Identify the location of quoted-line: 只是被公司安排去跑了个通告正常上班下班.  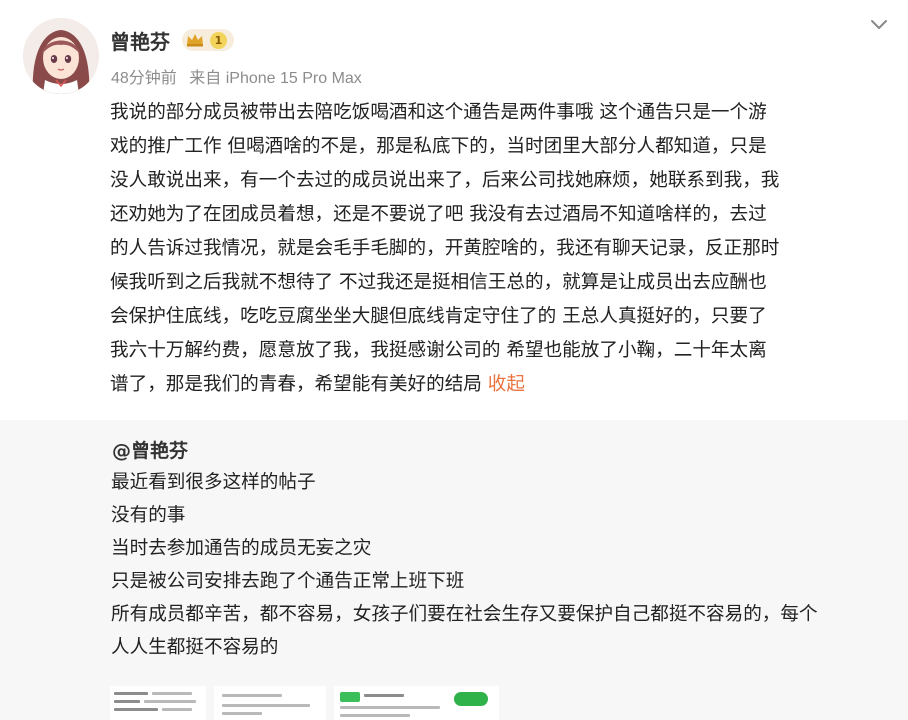
(288, 581).